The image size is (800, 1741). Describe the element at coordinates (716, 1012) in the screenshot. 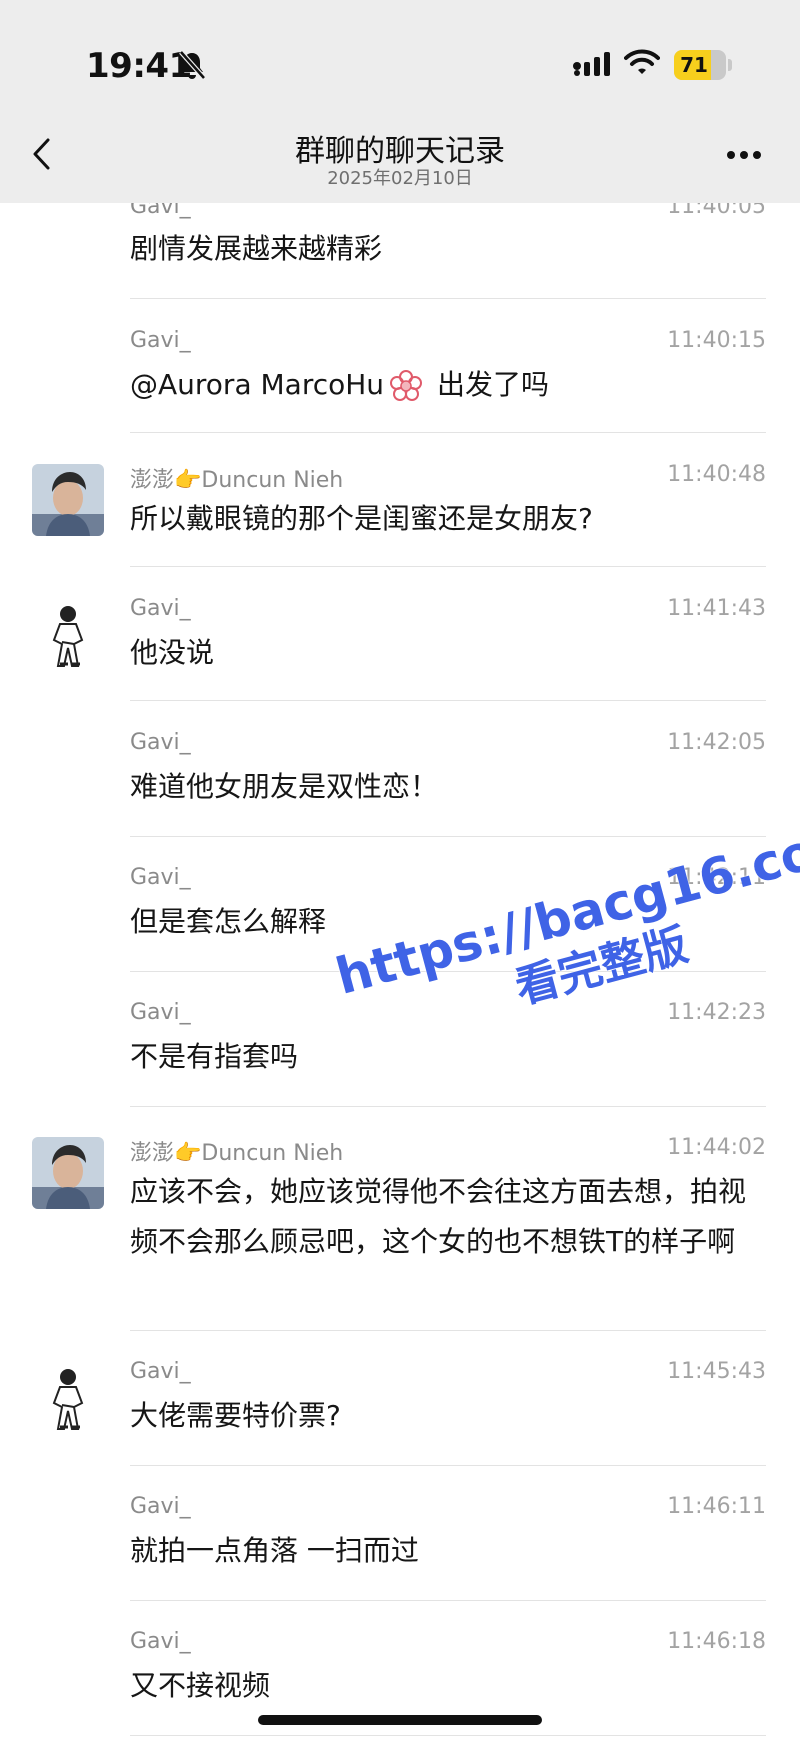

I see `message-time: 11:42:23` at that location.